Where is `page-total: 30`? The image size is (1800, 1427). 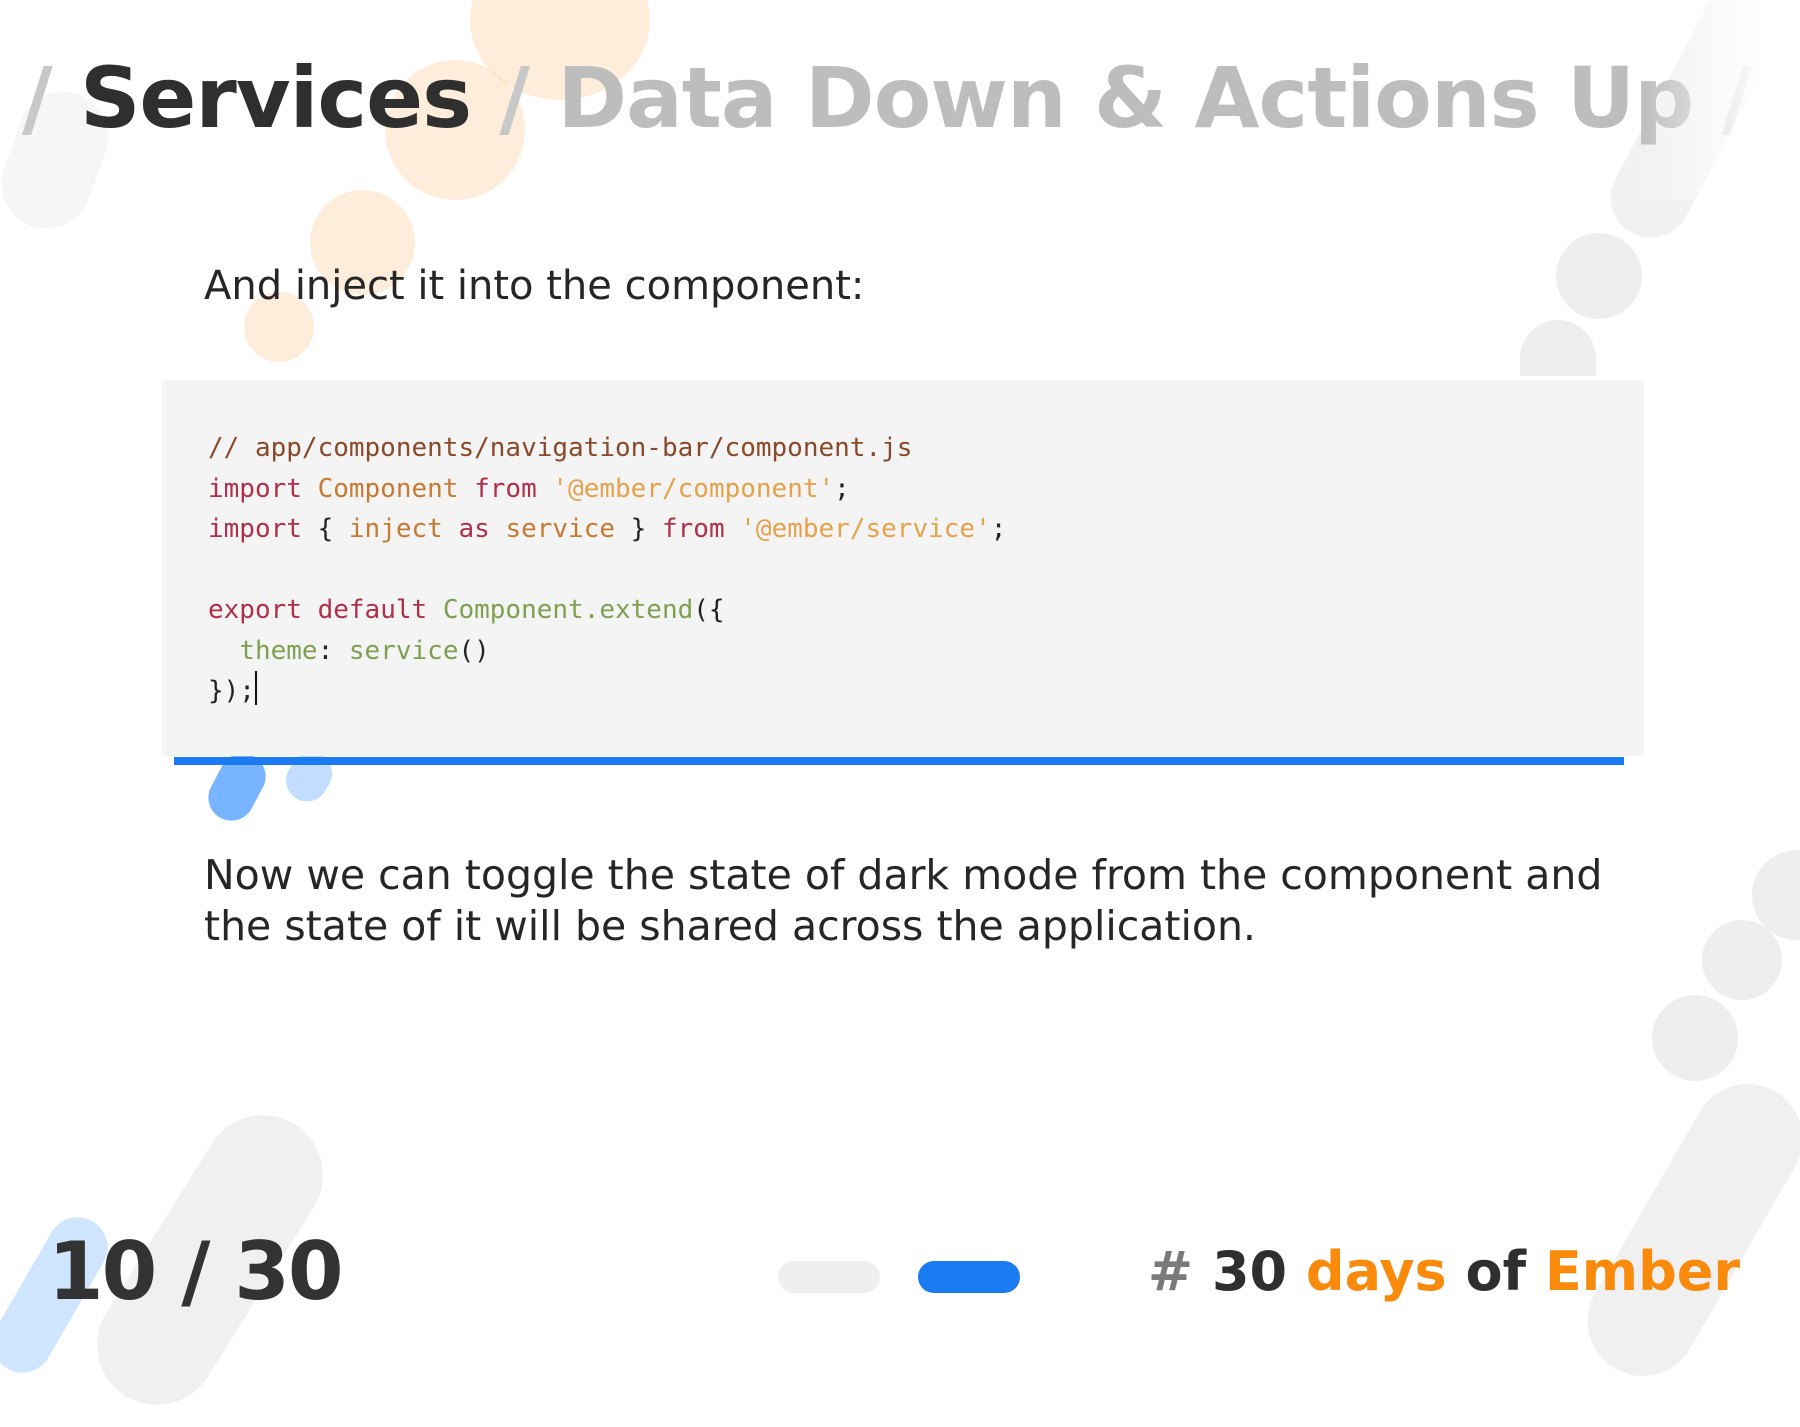 page-total: 30 is located at coordinates (288, 1271).